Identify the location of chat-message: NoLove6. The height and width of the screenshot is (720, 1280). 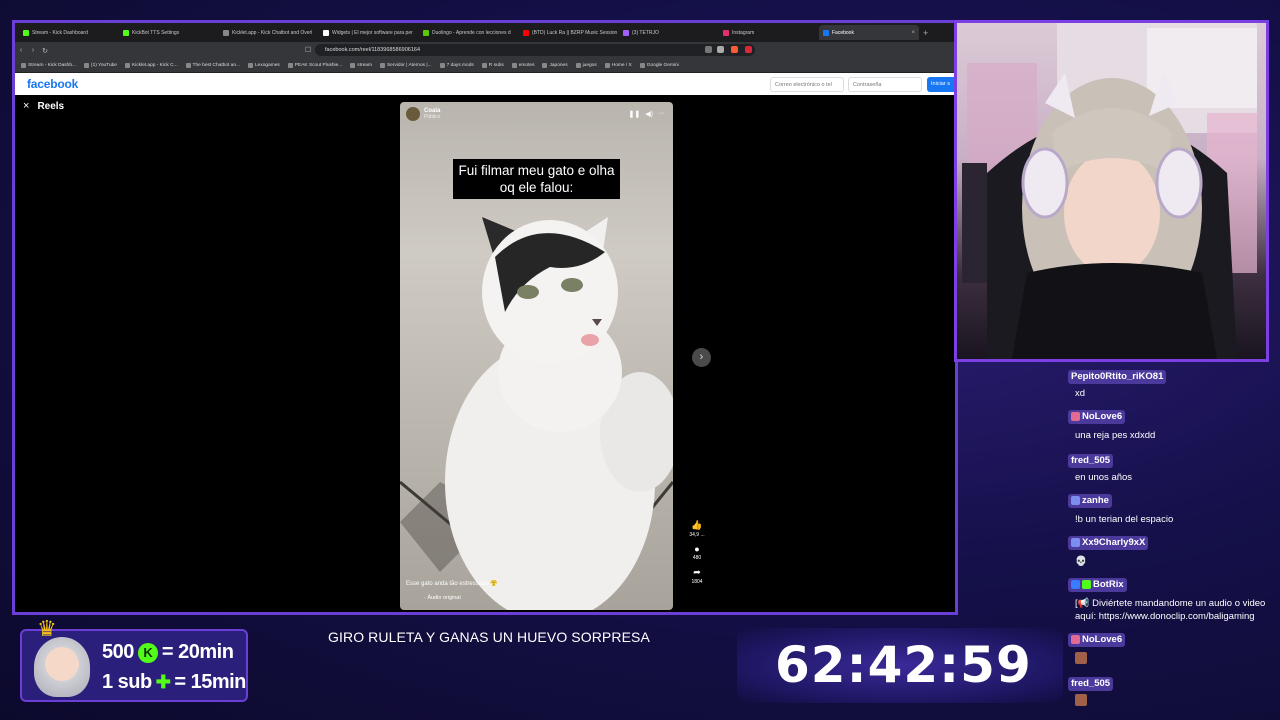
(1174, 651).